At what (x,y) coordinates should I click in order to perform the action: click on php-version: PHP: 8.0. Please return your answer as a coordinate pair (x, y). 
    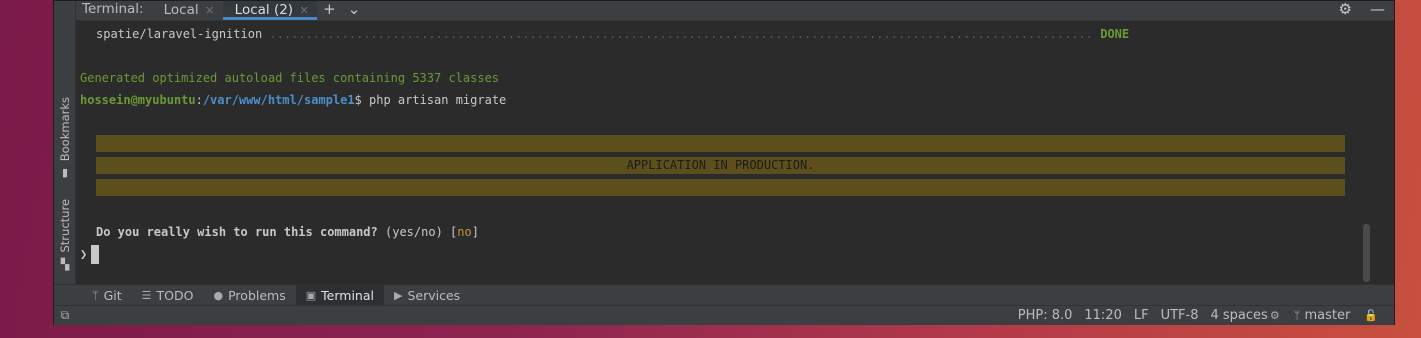
    Looking at the image, I should click on (1045, 315).